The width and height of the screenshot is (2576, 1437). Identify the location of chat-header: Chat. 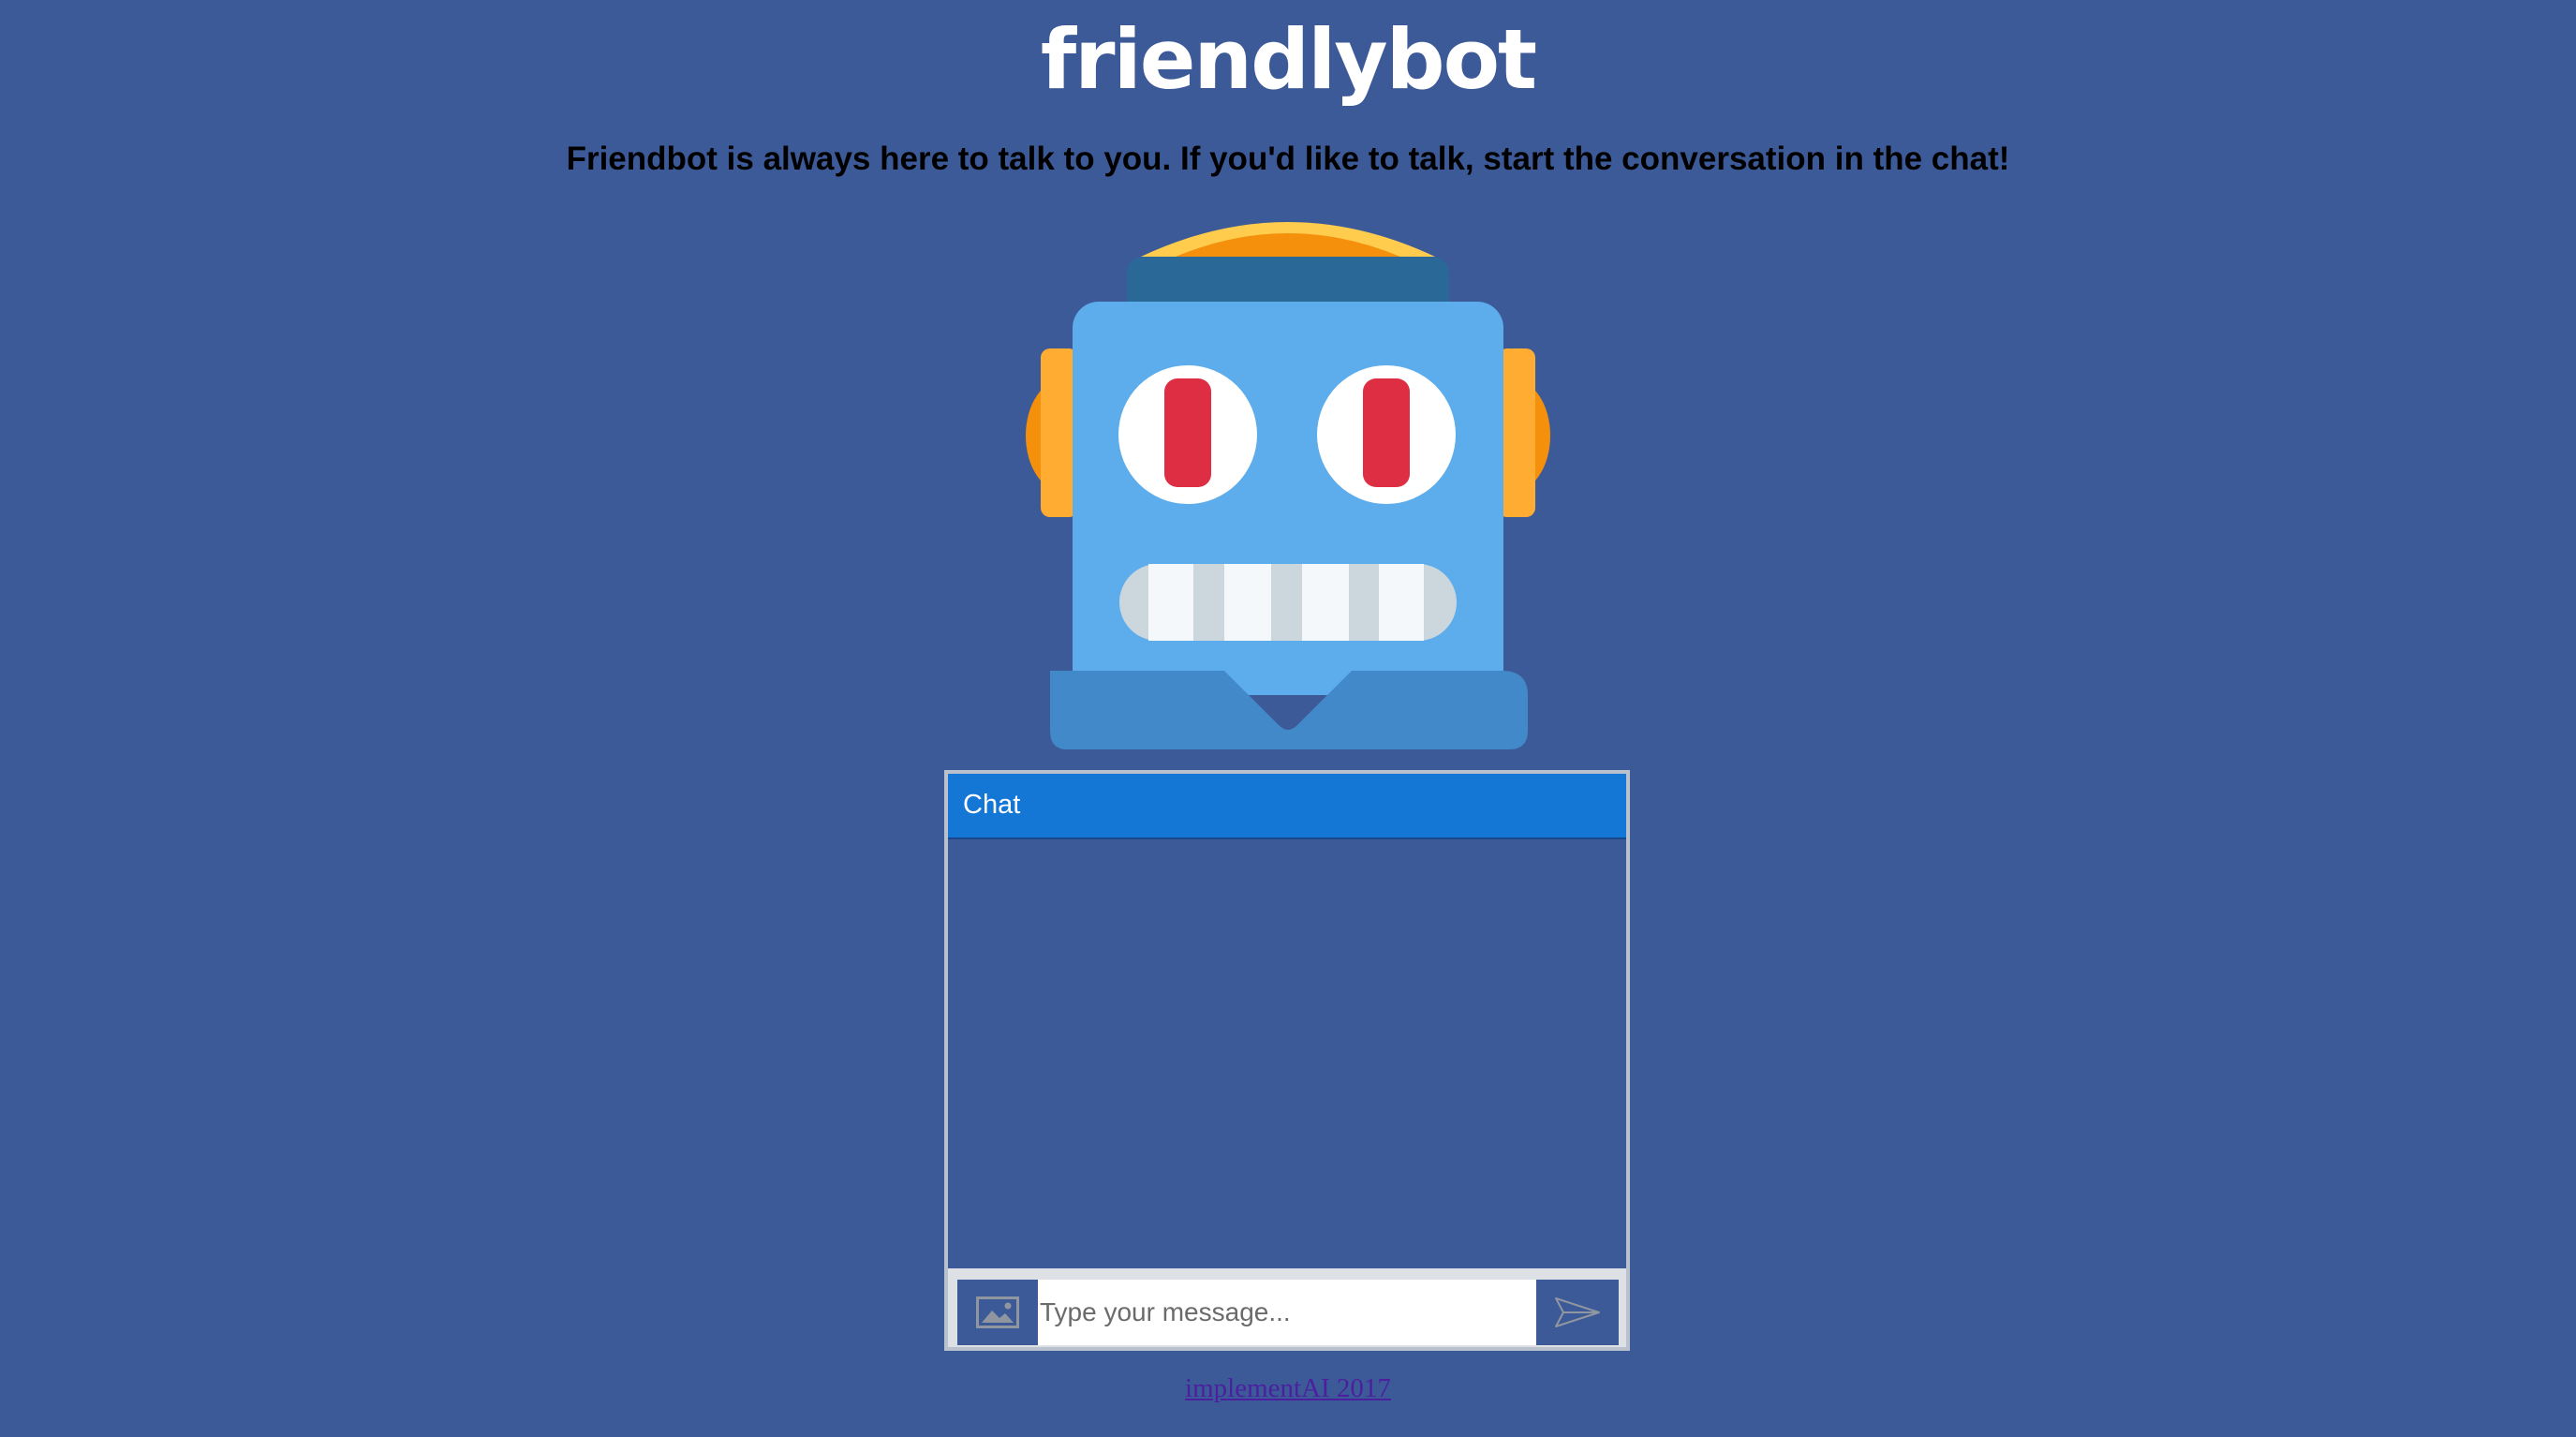
(1287, 806).